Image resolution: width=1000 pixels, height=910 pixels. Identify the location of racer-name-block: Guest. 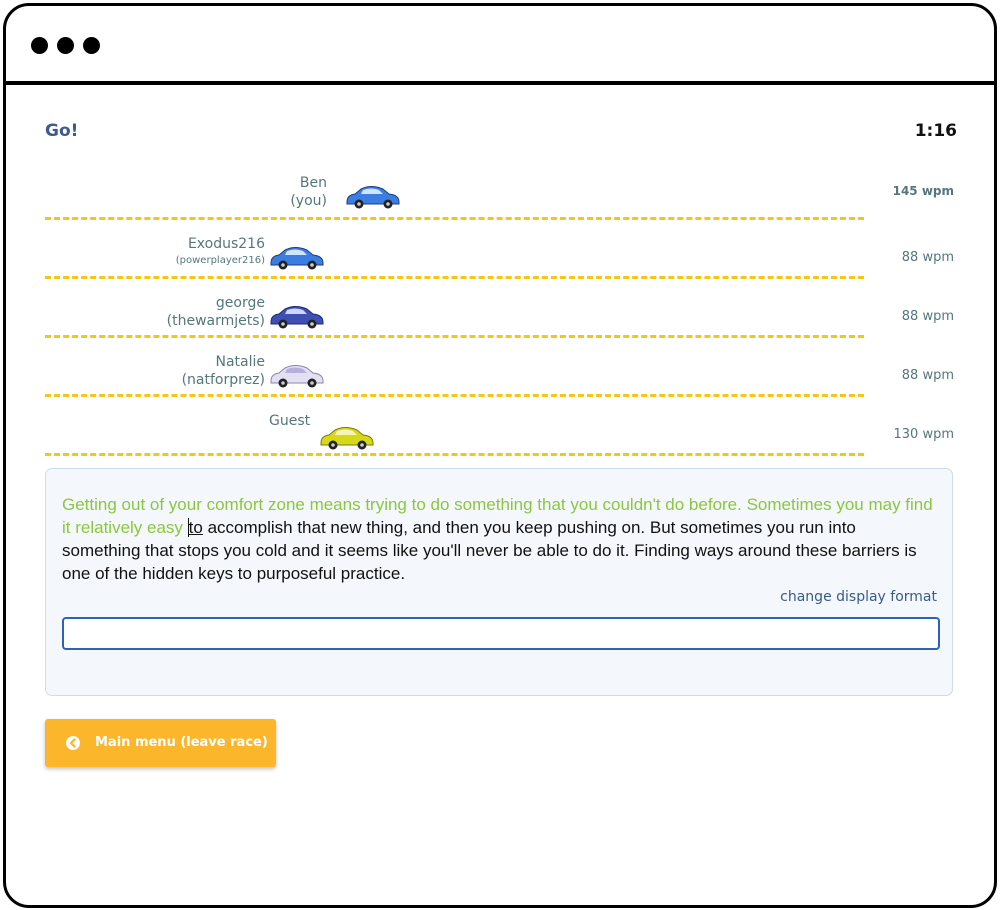
(289, 421).